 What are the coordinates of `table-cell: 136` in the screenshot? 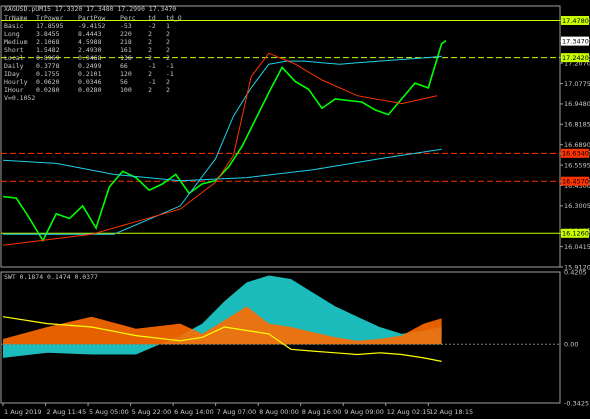 It's located at (126, 58).